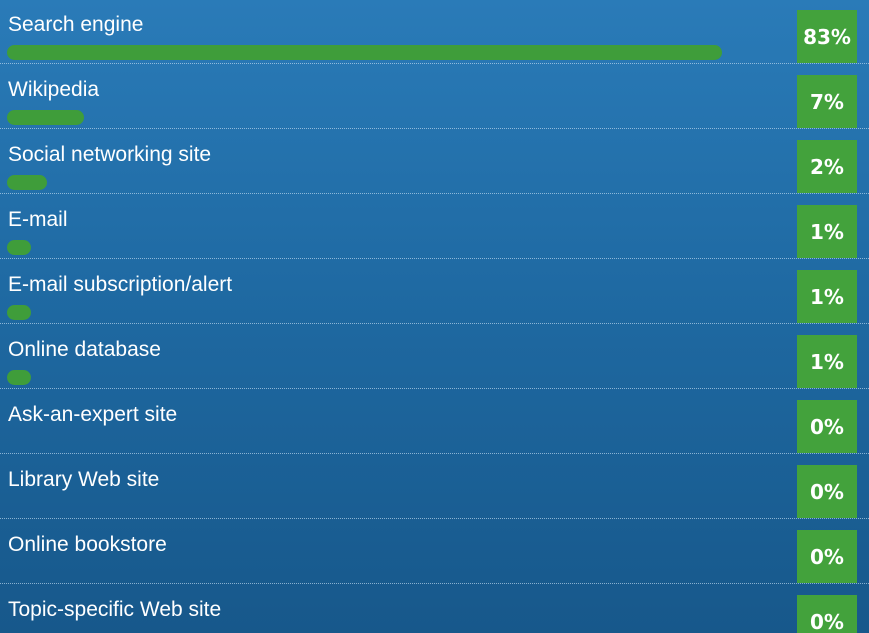 Image resolution: width=869 pixels, height=633 pixels. I want to click on chart-row: E-mail subscription/alert 1%, so click(434, 290).